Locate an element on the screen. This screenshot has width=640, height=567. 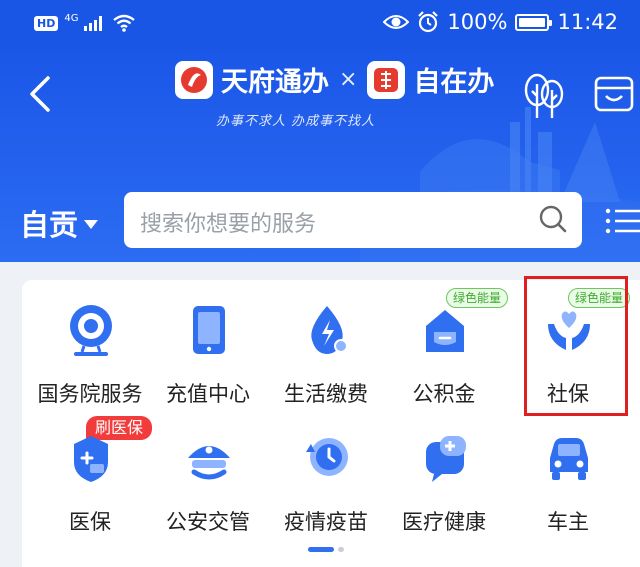
service-car-owner: 车主 is located at coordinates (568, 473).